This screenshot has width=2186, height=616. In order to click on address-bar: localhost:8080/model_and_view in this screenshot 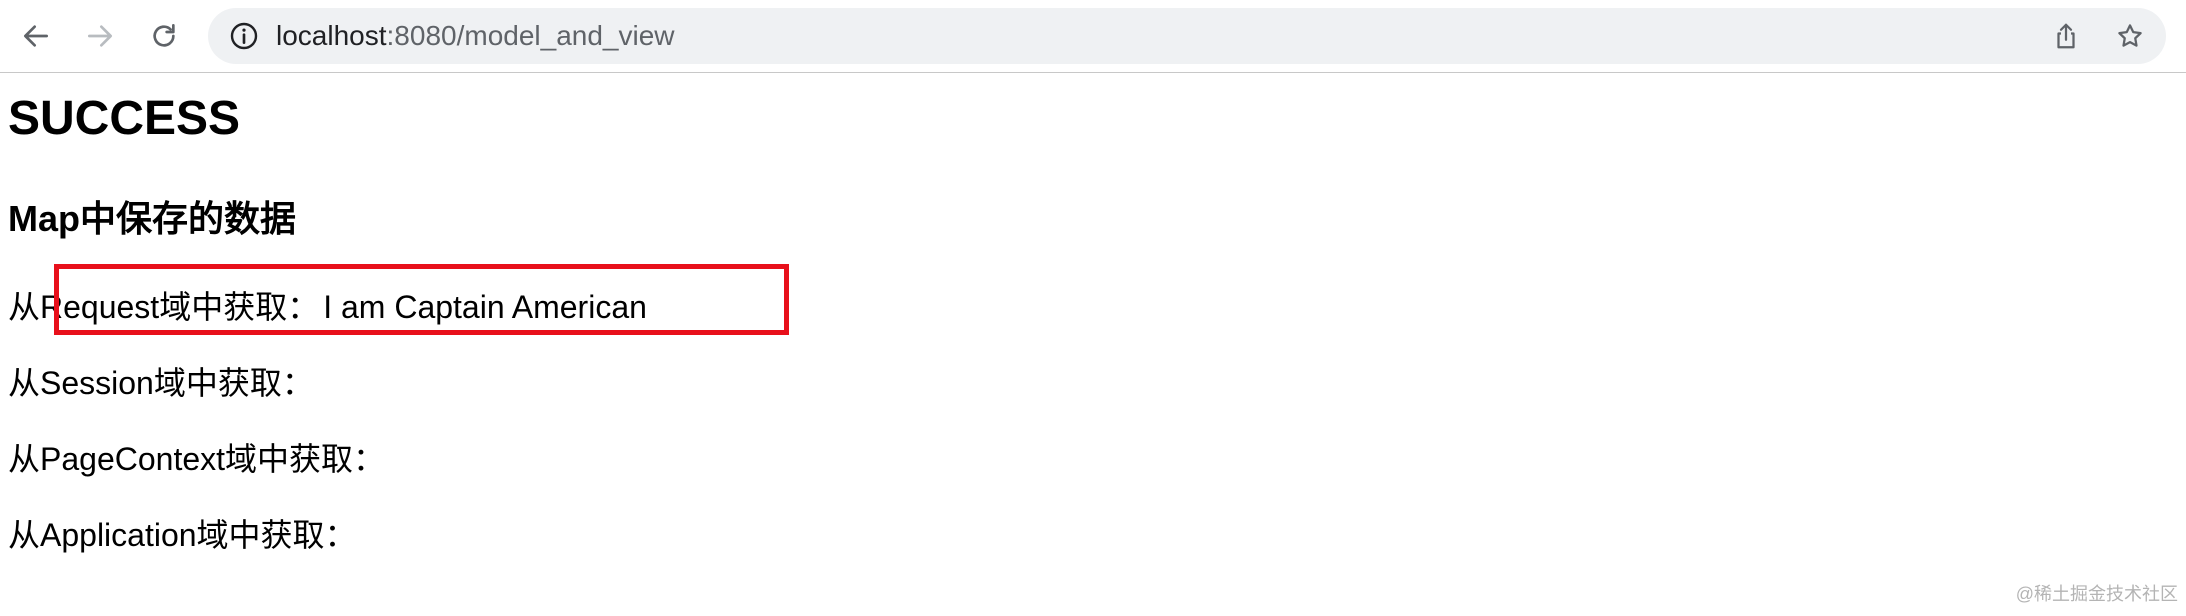, I will do `click(1187, 36)`.